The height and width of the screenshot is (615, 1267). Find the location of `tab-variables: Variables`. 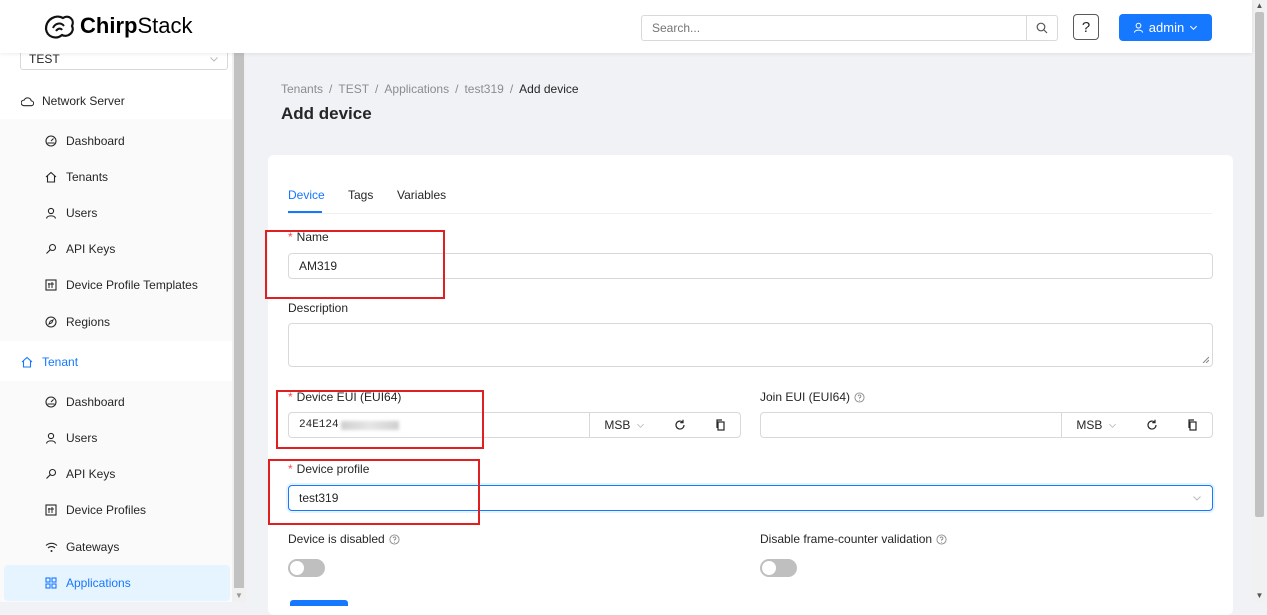

tab-variables: Variables is located at coordinates (421, 195).